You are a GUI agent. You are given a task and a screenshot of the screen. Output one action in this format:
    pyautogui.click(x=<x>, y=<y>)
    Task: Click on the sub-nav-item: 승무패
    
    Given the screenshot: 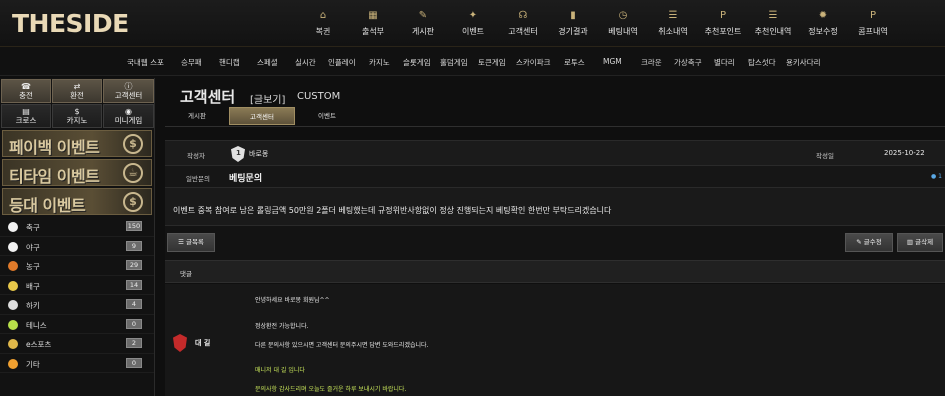 What is the action you would take?
    pyautogui.click(x=191, y=62)
    